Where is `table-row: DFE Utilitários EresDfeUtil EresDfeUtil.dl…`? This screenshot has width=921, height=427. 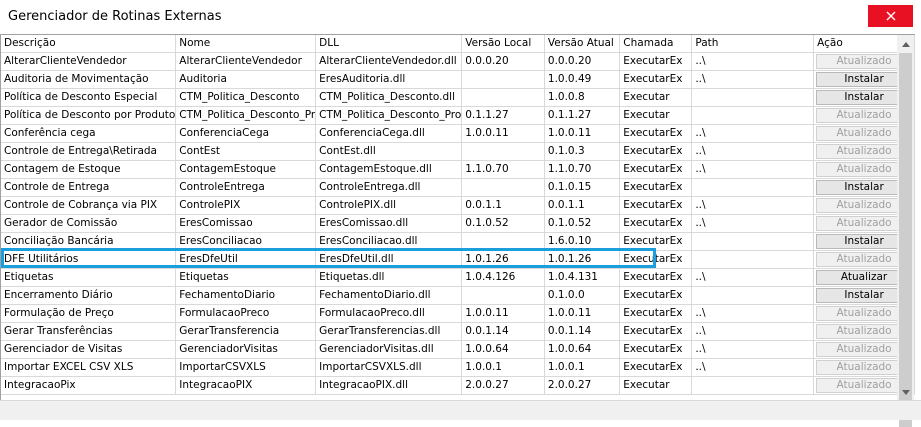
table-row: DFE Utilitários EresDfeUtil EresDfeUtil.dl… is located at coordinates (458, 259).